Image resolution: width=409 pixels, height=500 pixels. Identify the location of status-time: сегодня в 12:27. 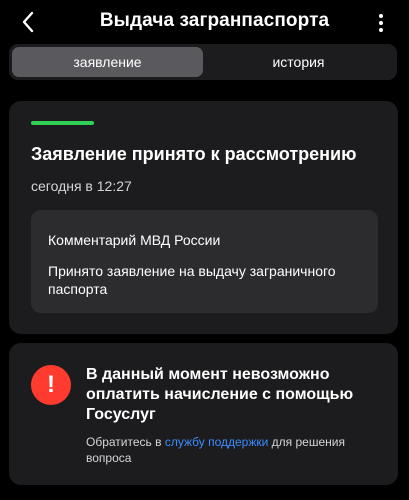
(81, 186).